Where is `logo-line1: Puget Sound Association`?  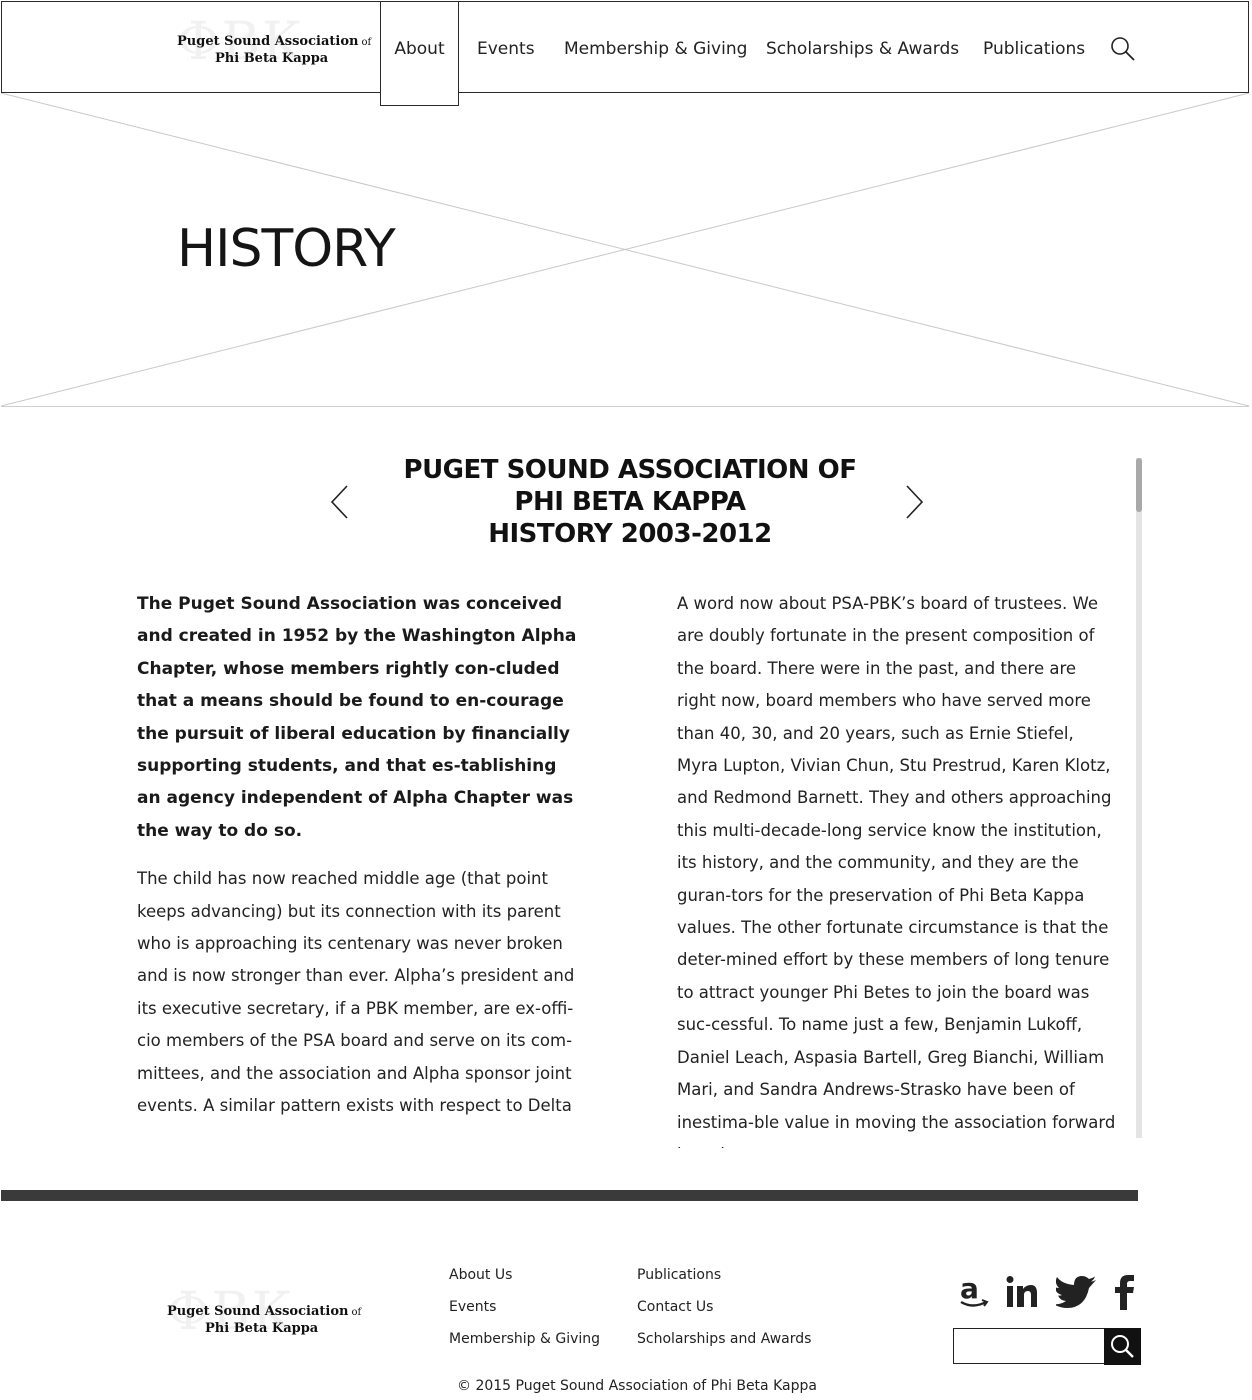
logo-line1: Puget Sound Association is located at coordinates (268, 41).